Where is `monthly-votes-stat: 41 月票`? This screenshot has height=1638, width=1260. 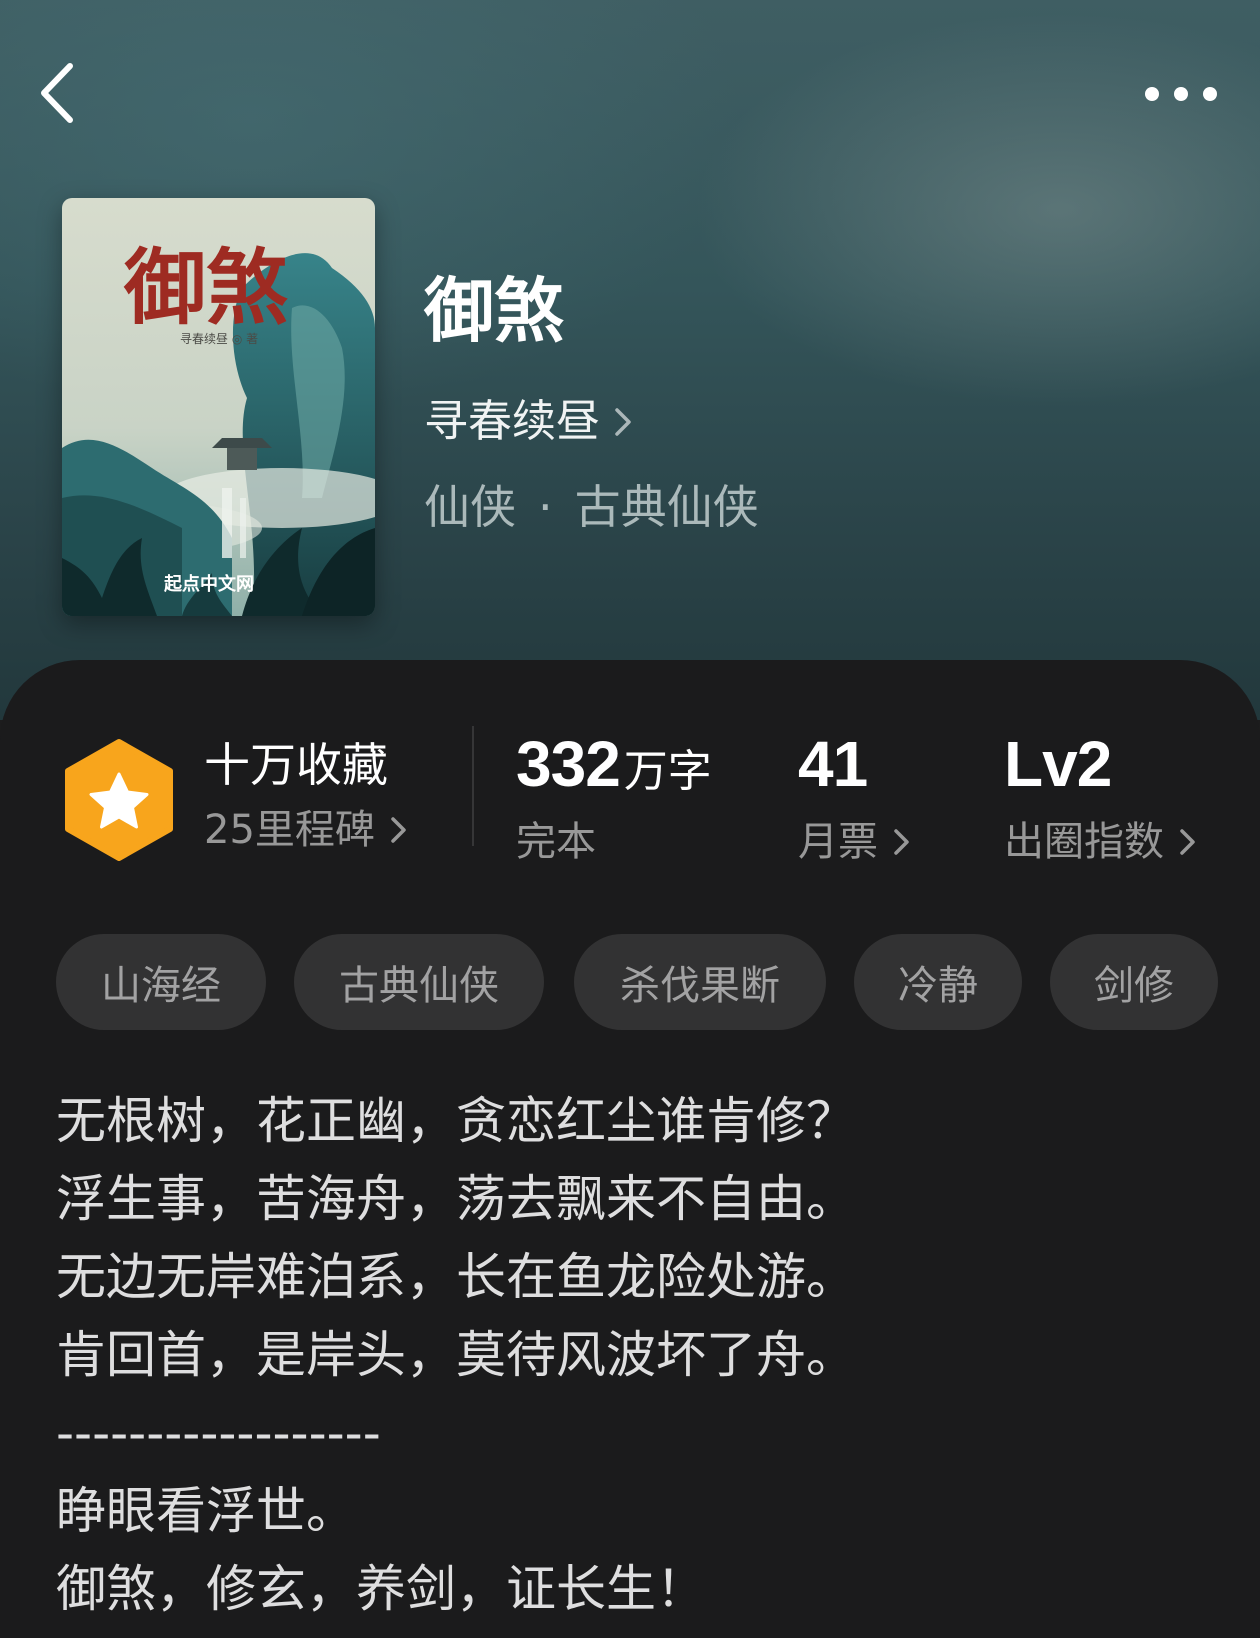 monthly-votes-stat: 41 月票 is located at coordinates (855, 797).